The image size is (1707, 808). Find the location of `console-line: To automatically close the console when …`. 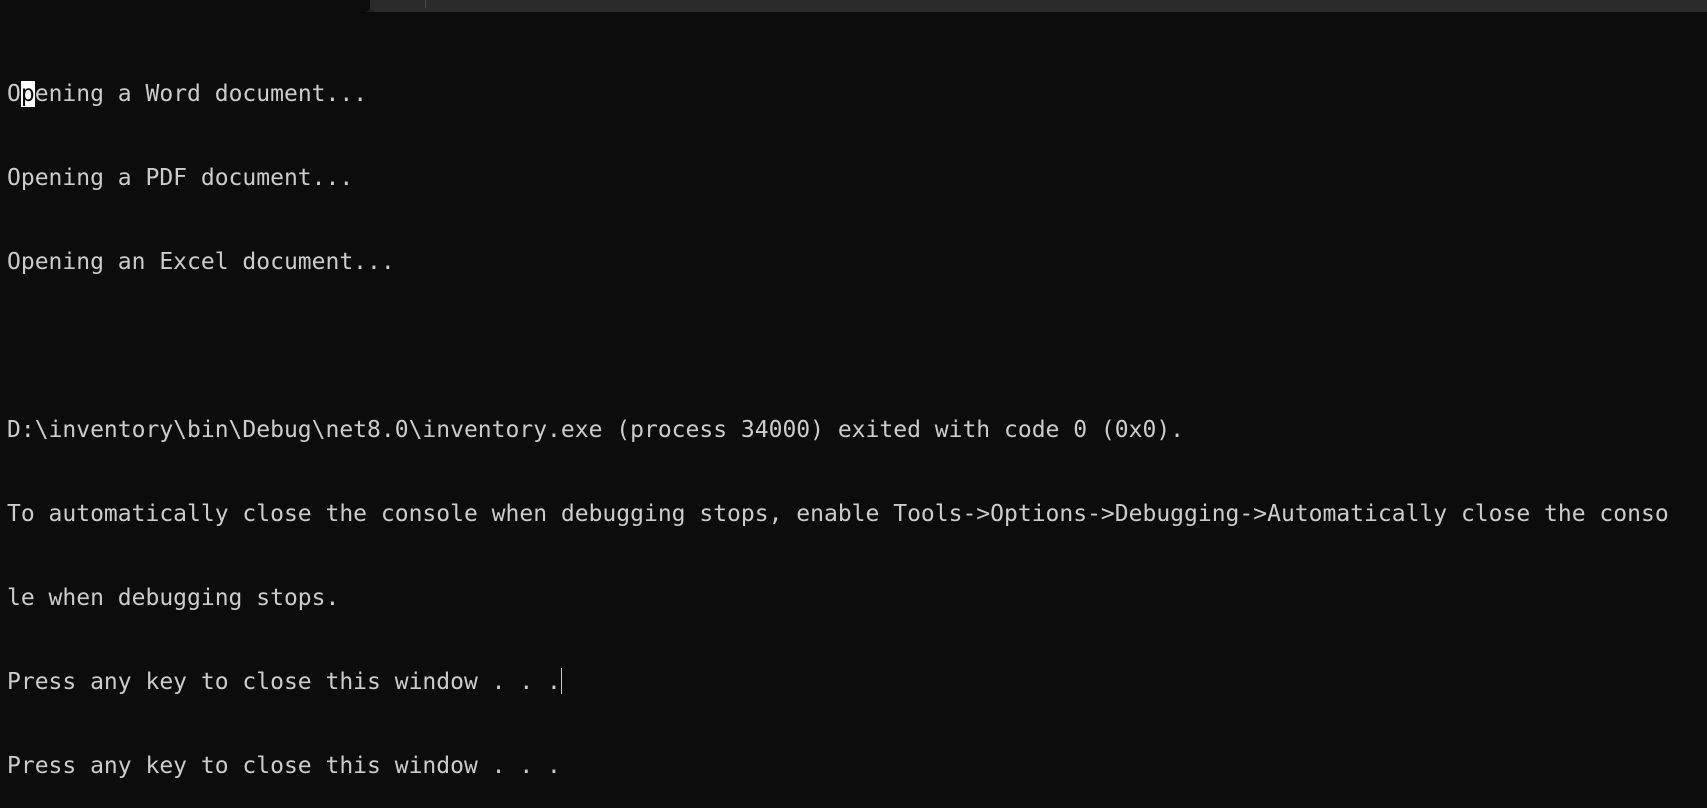

console-line: To automatically close the console when … is located at coordinates (838, 514).